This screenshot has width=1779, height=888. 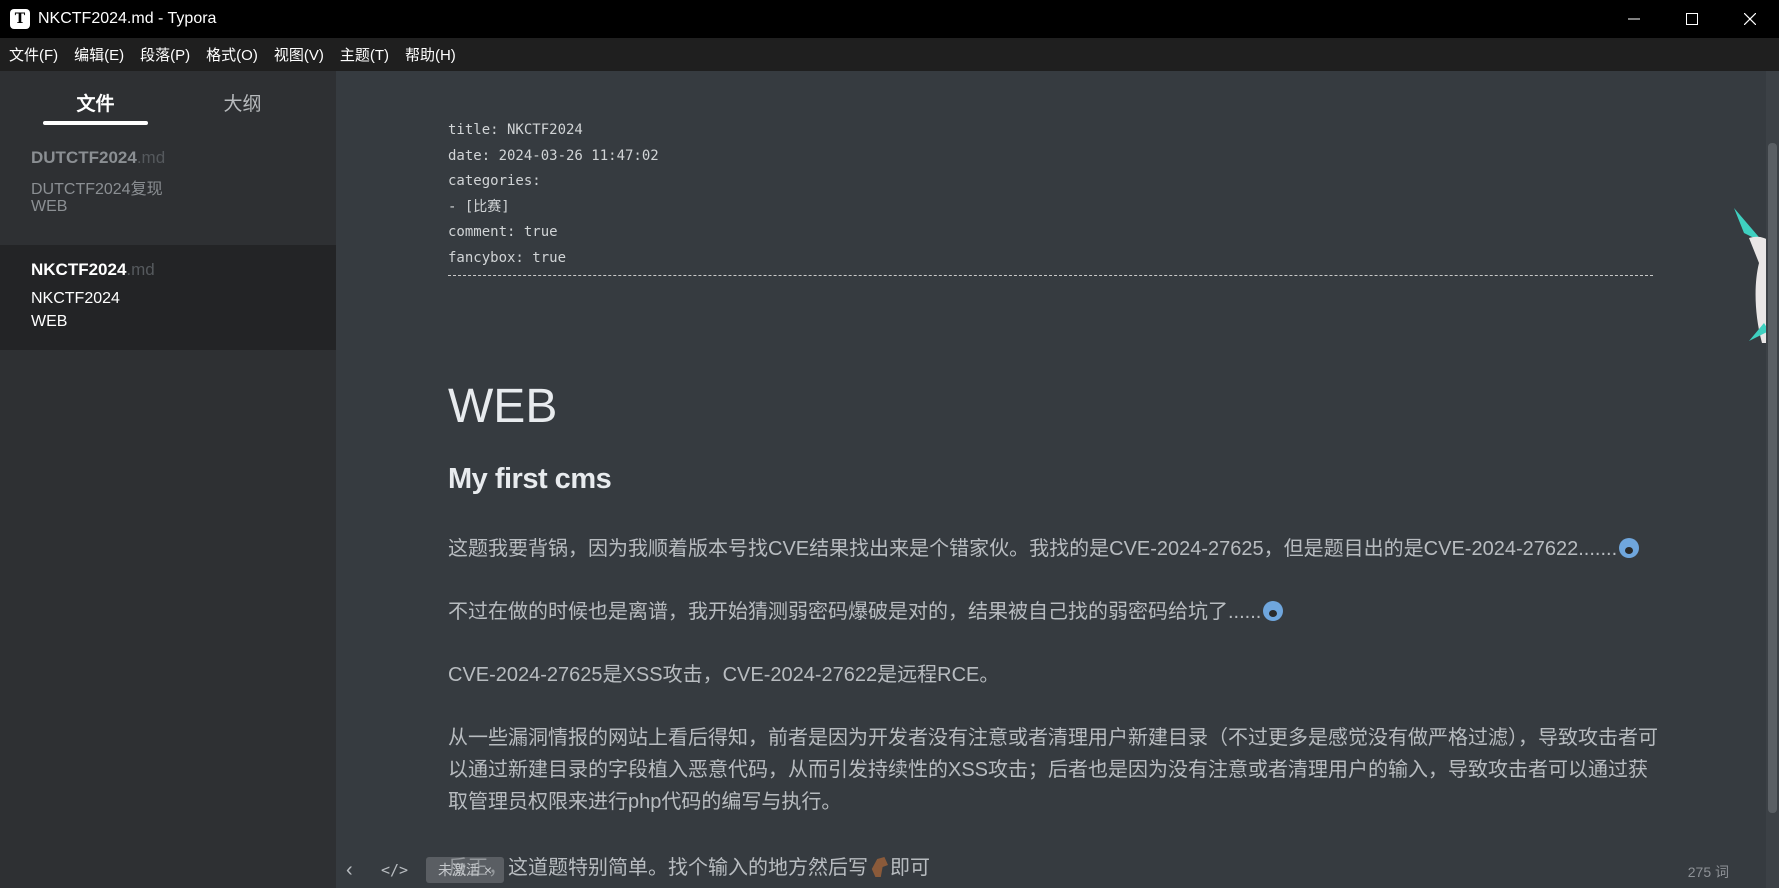 I want to click on status-bar: ‹ </> 未激活 × 275 词, so click(x=1057, y=870).